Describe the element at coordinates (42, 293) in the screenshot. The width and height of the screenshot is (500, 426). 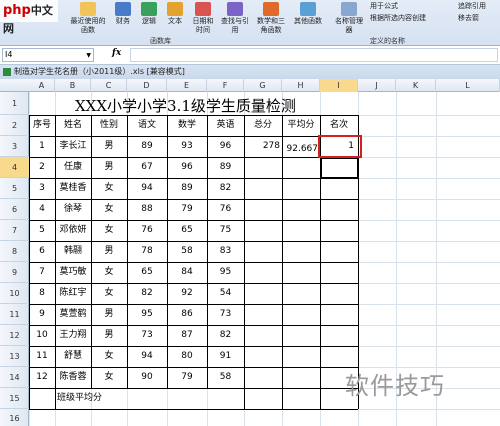
I see `table-cell: 8` at that location.